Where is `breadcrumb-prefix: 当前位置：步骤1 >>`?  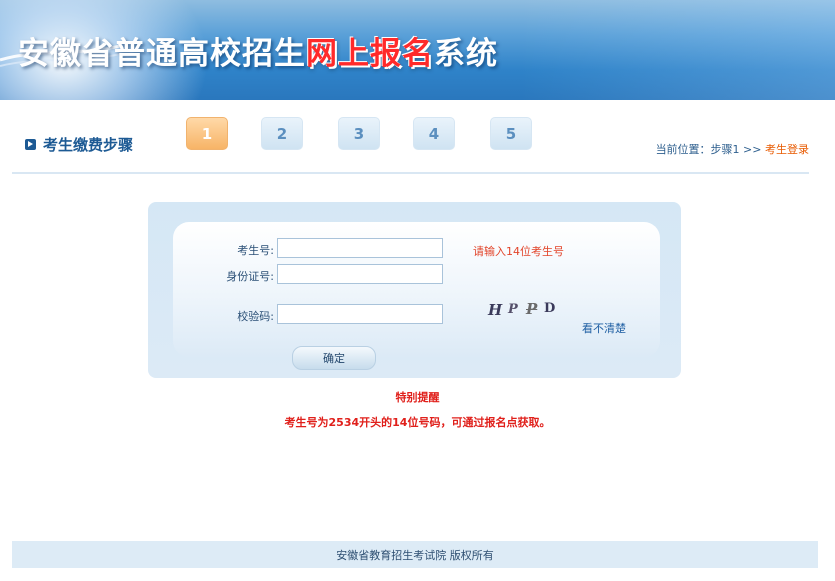
breadcrumb-prefix: 当前位置：步骤1 >> is located at coordinates (710, 149).